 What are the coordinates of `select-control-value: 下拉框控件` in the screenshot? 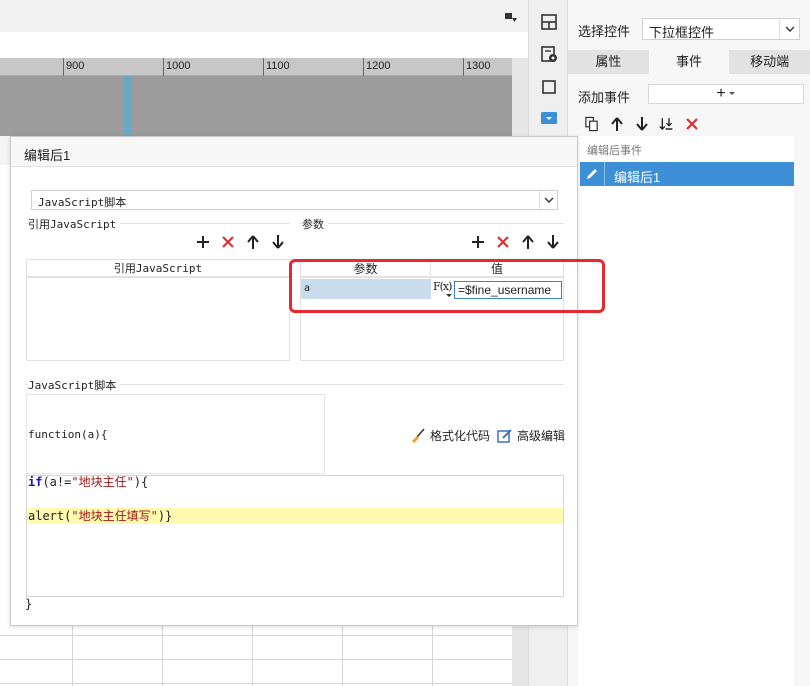 It's located at (682, 32).